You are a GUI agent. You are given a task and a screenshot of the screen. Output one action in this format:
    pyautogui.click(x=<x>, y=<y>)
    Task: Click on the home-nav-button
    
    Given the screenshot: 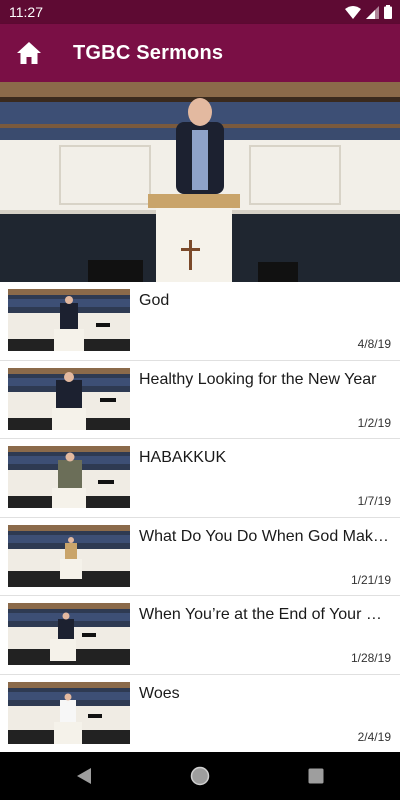 What is the action you would take?
    pyautogui.click(x=200, y=776)
    